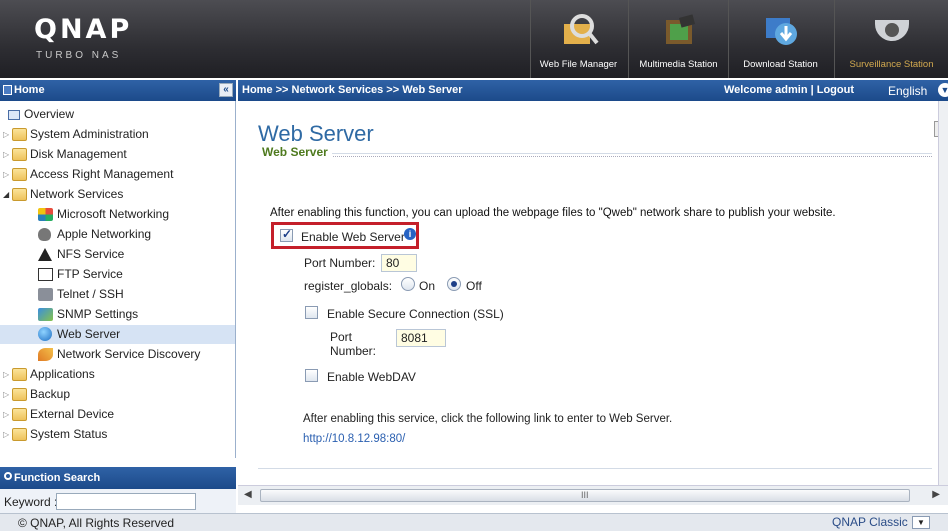  I want to click on left-panel-title: Home, so click(29, 90).